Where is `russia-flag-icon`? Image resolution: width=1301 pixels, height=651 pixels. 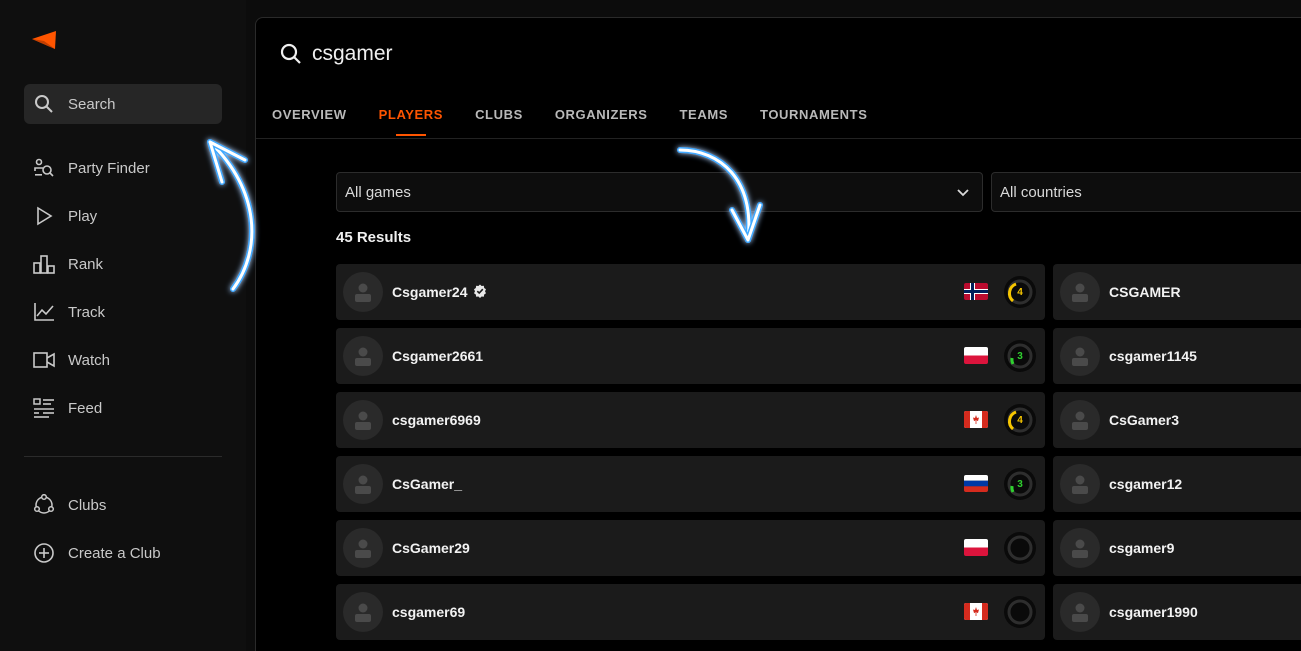
russia-flag-icon is located at coordinates (976, 483).